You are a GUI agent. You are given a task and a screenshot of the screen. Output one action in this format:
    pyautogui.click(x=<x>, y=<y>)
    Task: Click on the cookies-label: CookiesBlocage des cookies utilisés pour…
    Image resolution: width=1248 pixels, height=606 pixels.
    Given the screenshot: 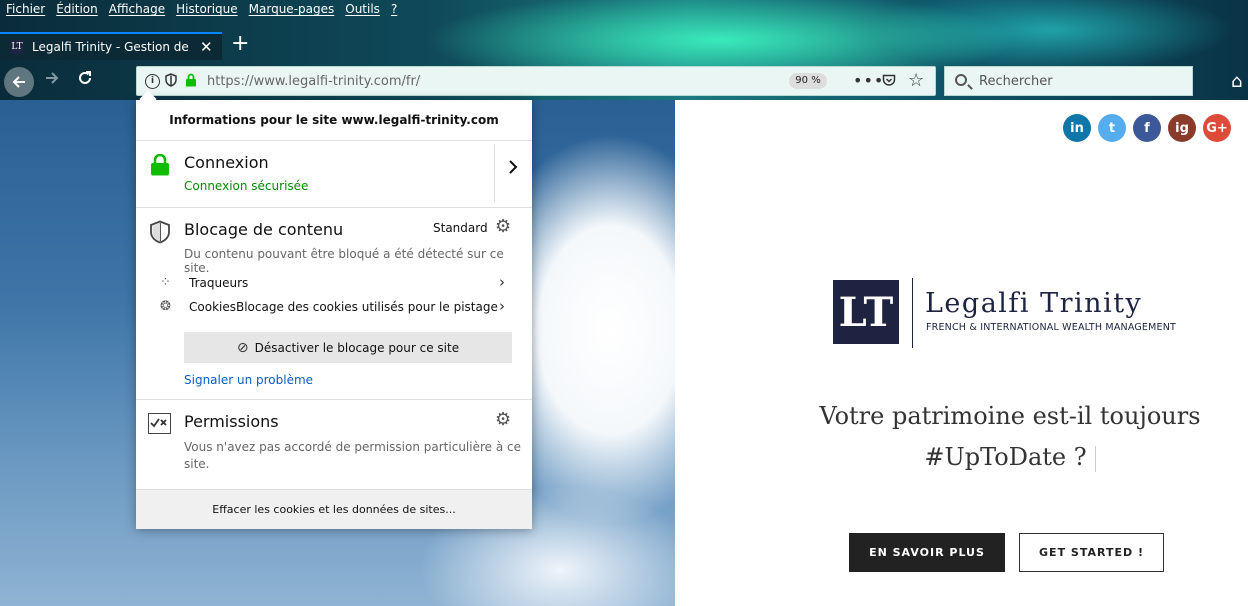 What is the action you would take?
    pyautogui.click(x=343, y=307)
    